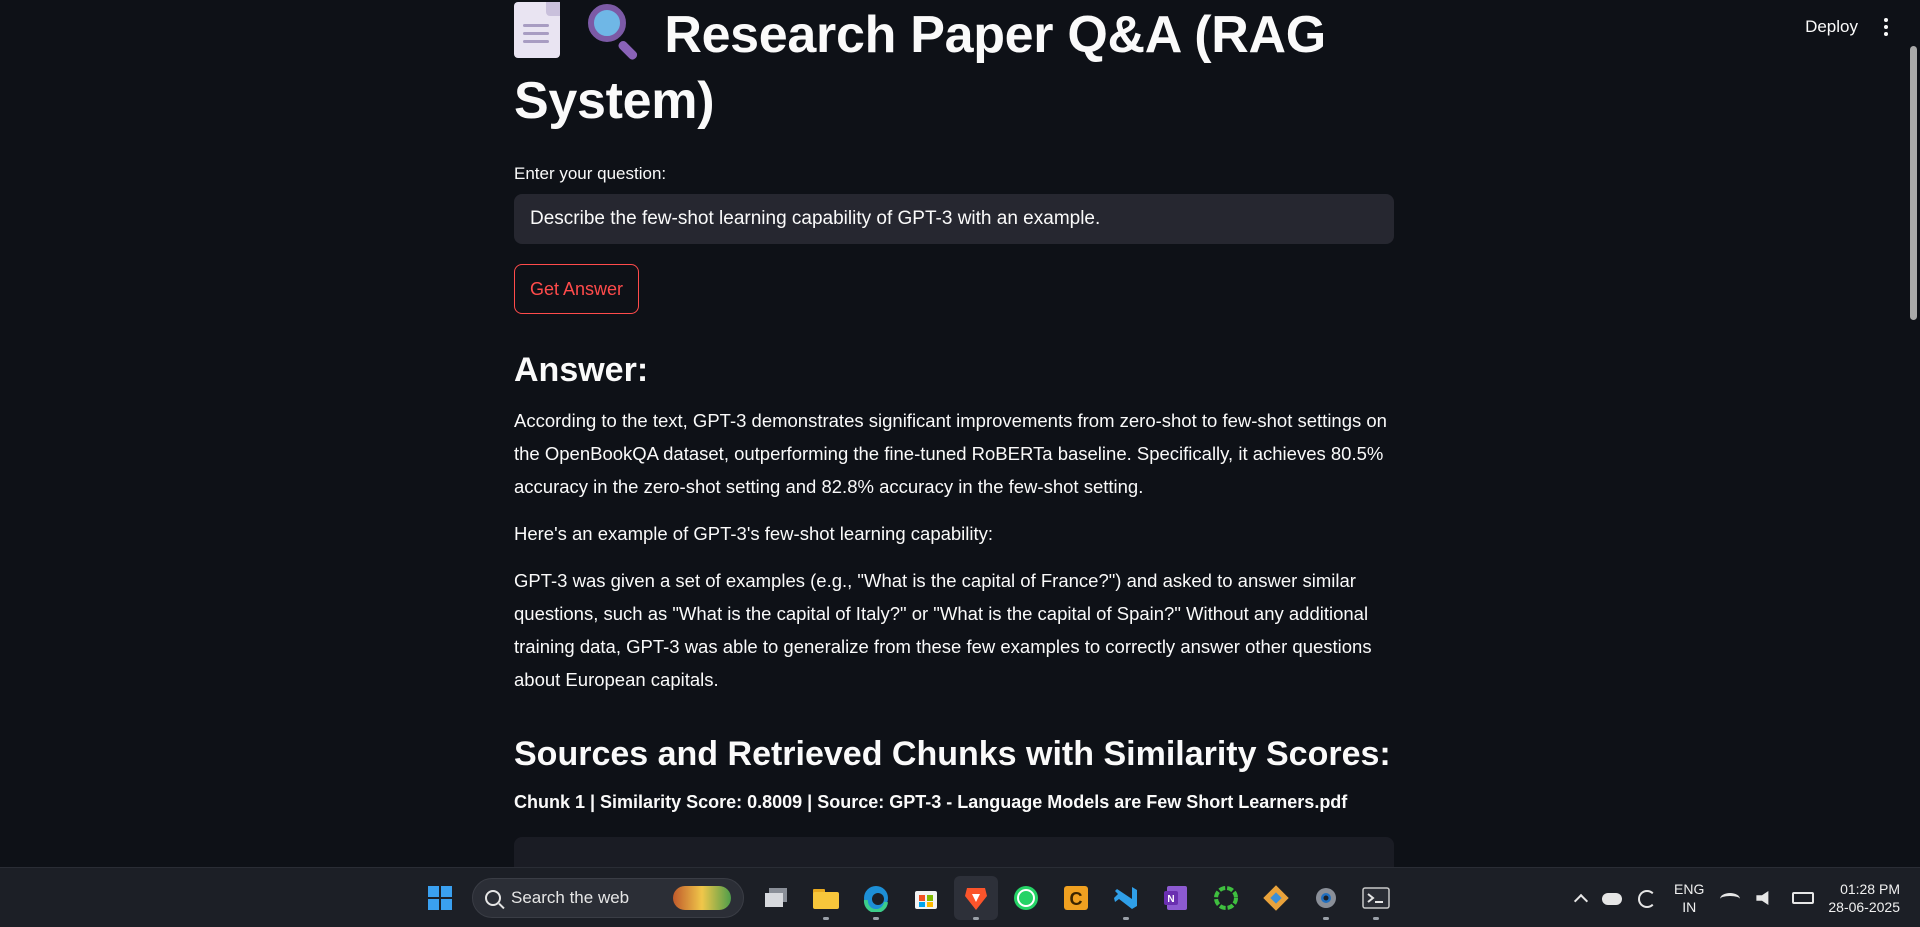 The height and width of the screenshot is (927, 1920). I want to click on kebab-menu-icon, so click(1886, 27).